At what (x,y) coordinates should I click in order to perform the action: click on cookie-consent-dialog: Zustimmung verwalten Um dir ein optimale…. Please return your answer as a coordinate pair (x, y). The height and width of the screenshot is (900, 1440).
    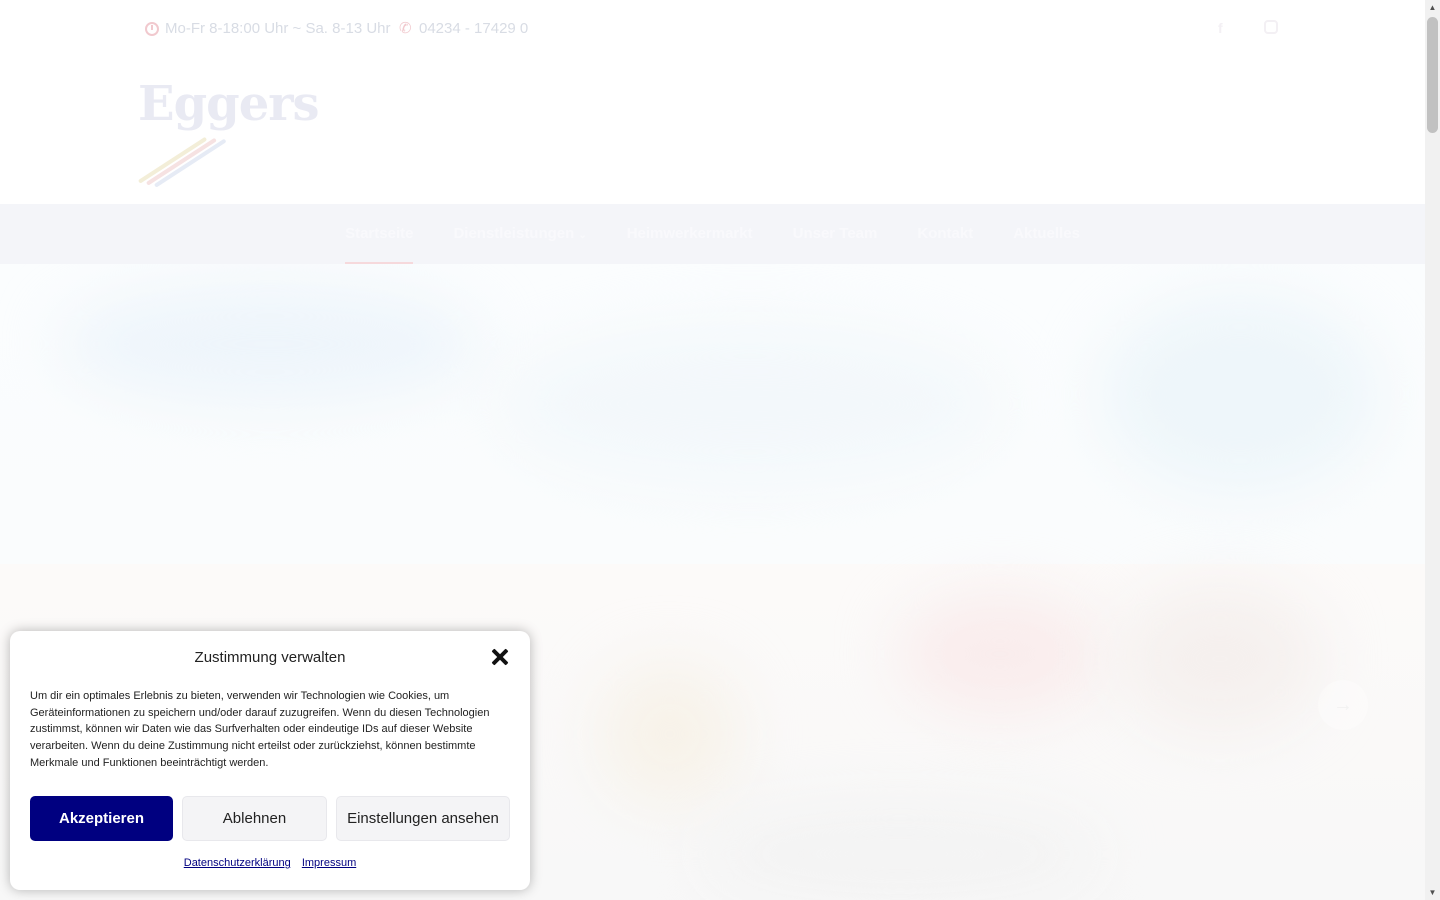
    Looking at the image, I should click on (270, 760).